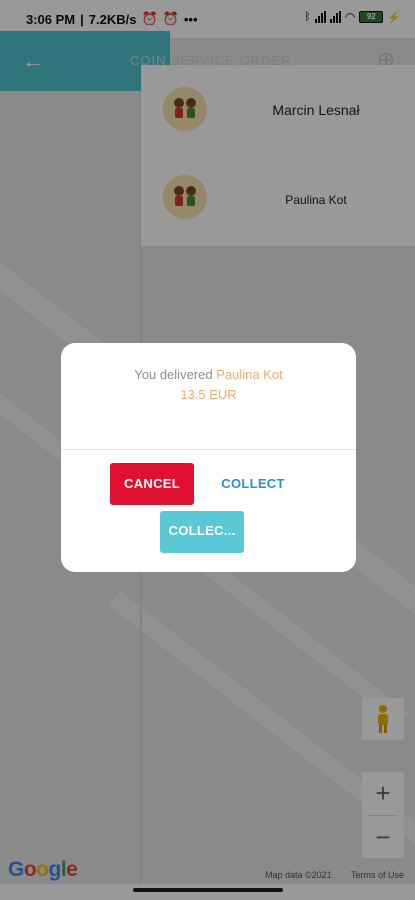  I want to click on dialog-message-prefix: You delivered, so click(175, 374).